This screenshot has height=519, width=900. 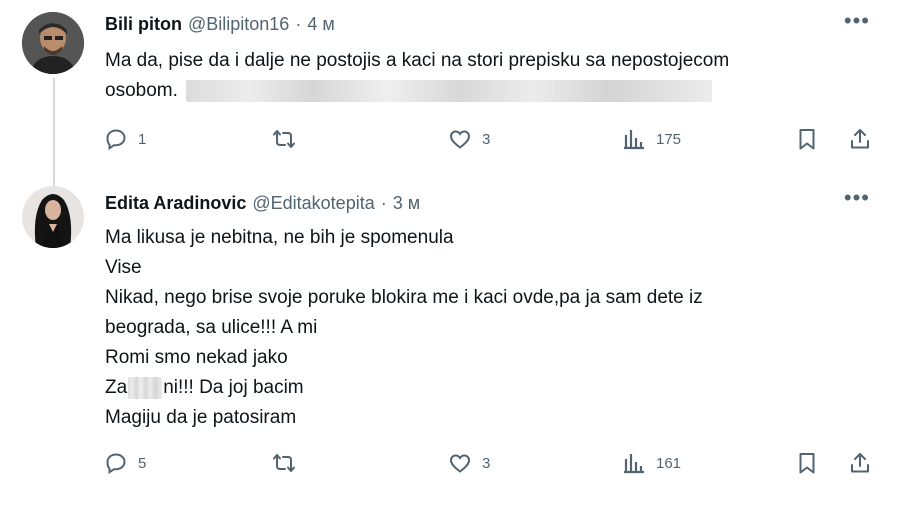 What do you see at coordinates (196, 357) in the screenshot?
I see `tweet-text-line: Romi smo nekad jako` at bounding box center [196, 357].